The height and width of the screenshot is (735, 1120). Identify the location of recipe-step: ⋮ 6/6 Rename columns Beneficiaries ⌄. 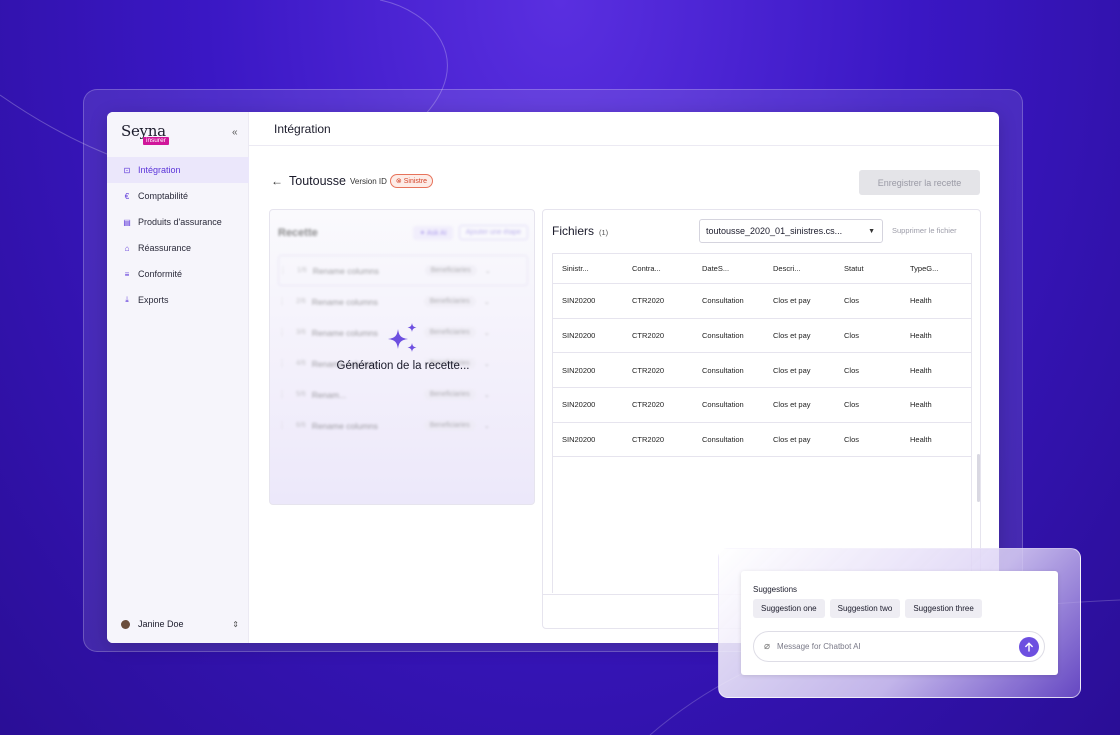
(403, 425).